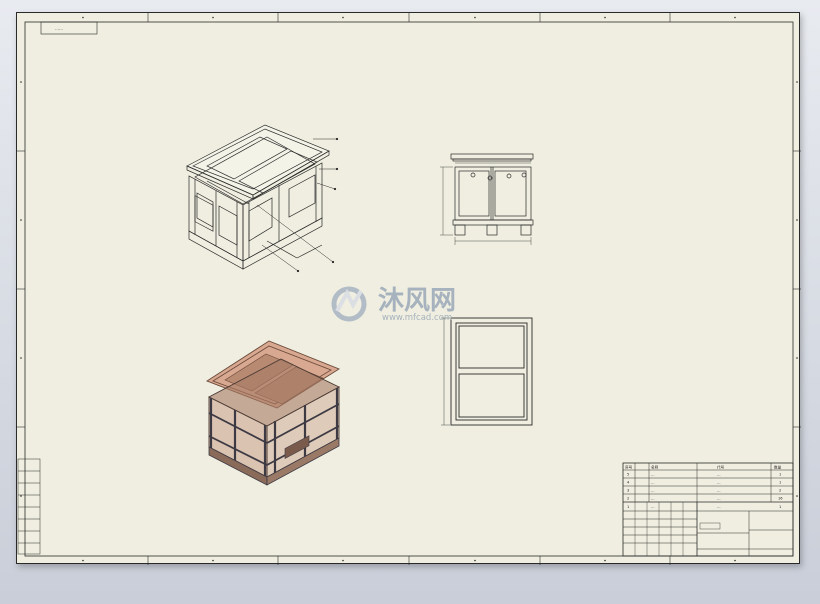 The width and height of the screenshot is (820, 604). What do you see at coordinates (780, 491) in the screenshot?
I see `bom-row-qty: 2` at bounding box center [780, 491].